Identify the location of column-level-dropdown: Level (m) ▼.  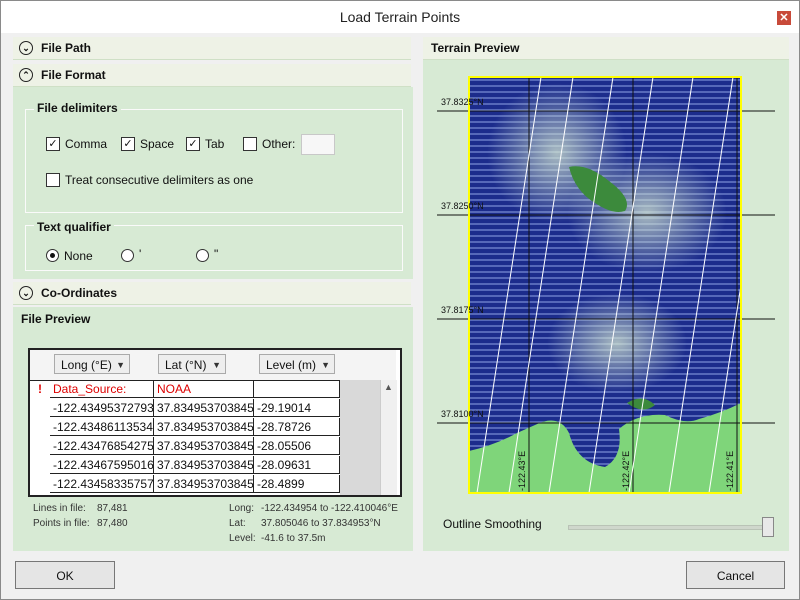
(297, 364).